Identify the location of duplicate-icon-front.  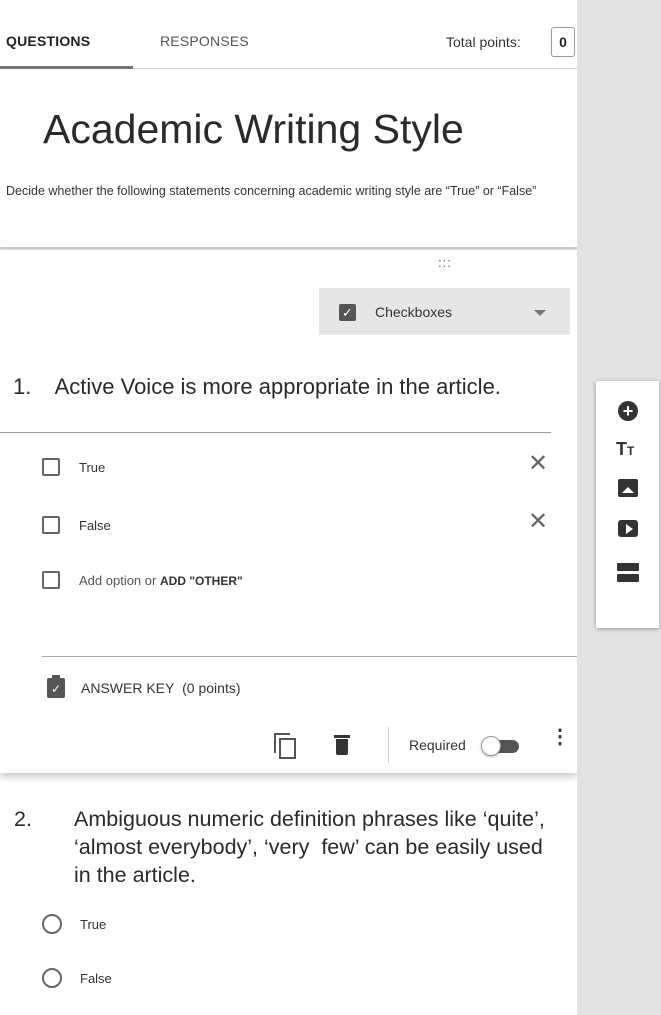
(287, 748).